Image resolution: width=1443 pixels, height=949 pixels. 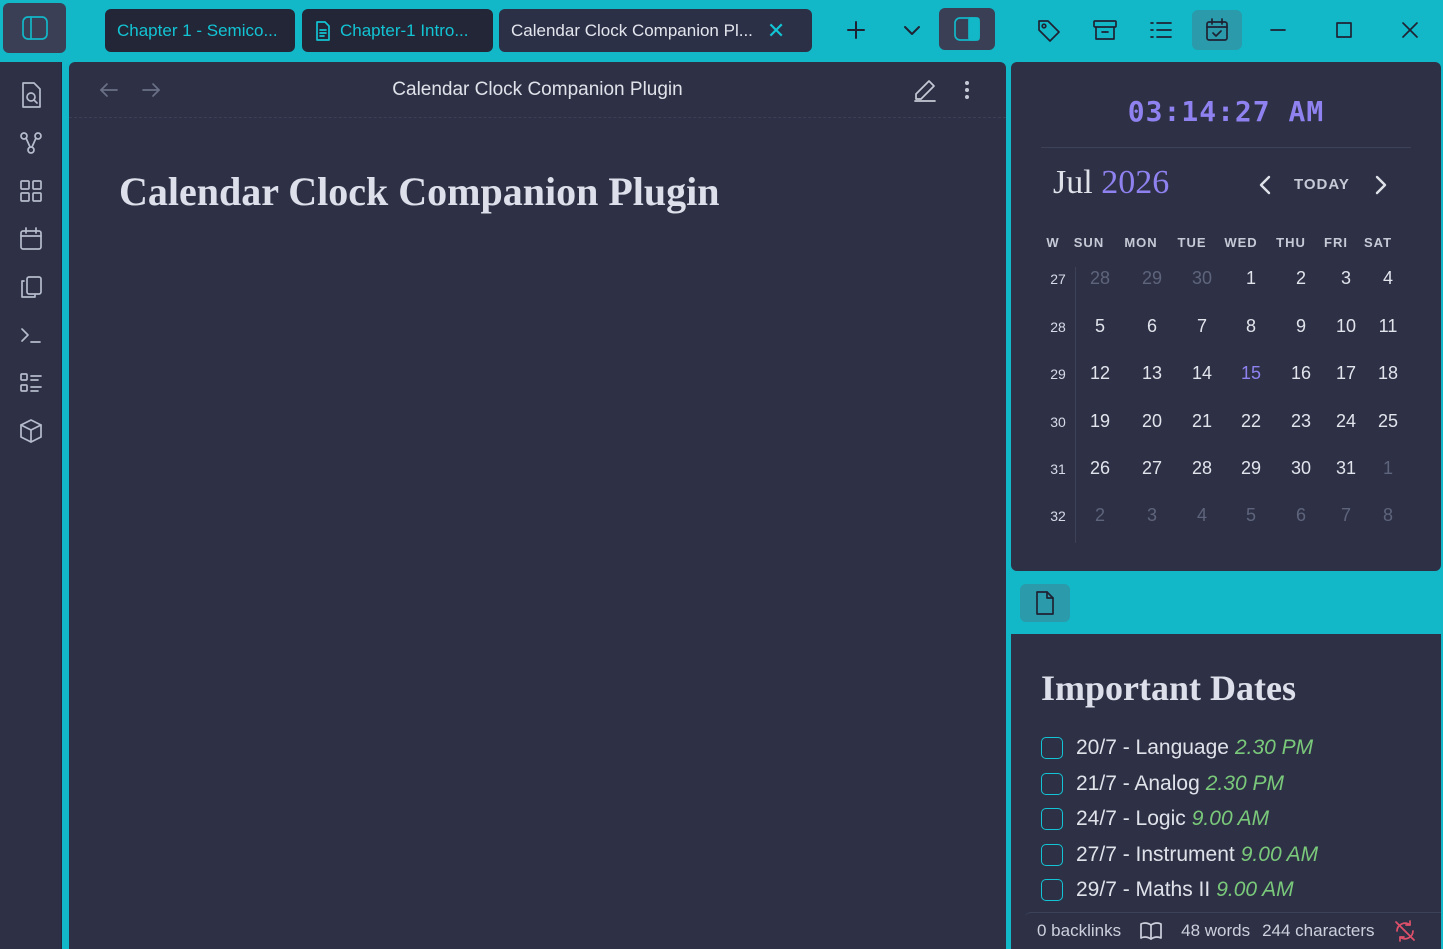 I want to click on plugin-button, so click(x=31, y=431).